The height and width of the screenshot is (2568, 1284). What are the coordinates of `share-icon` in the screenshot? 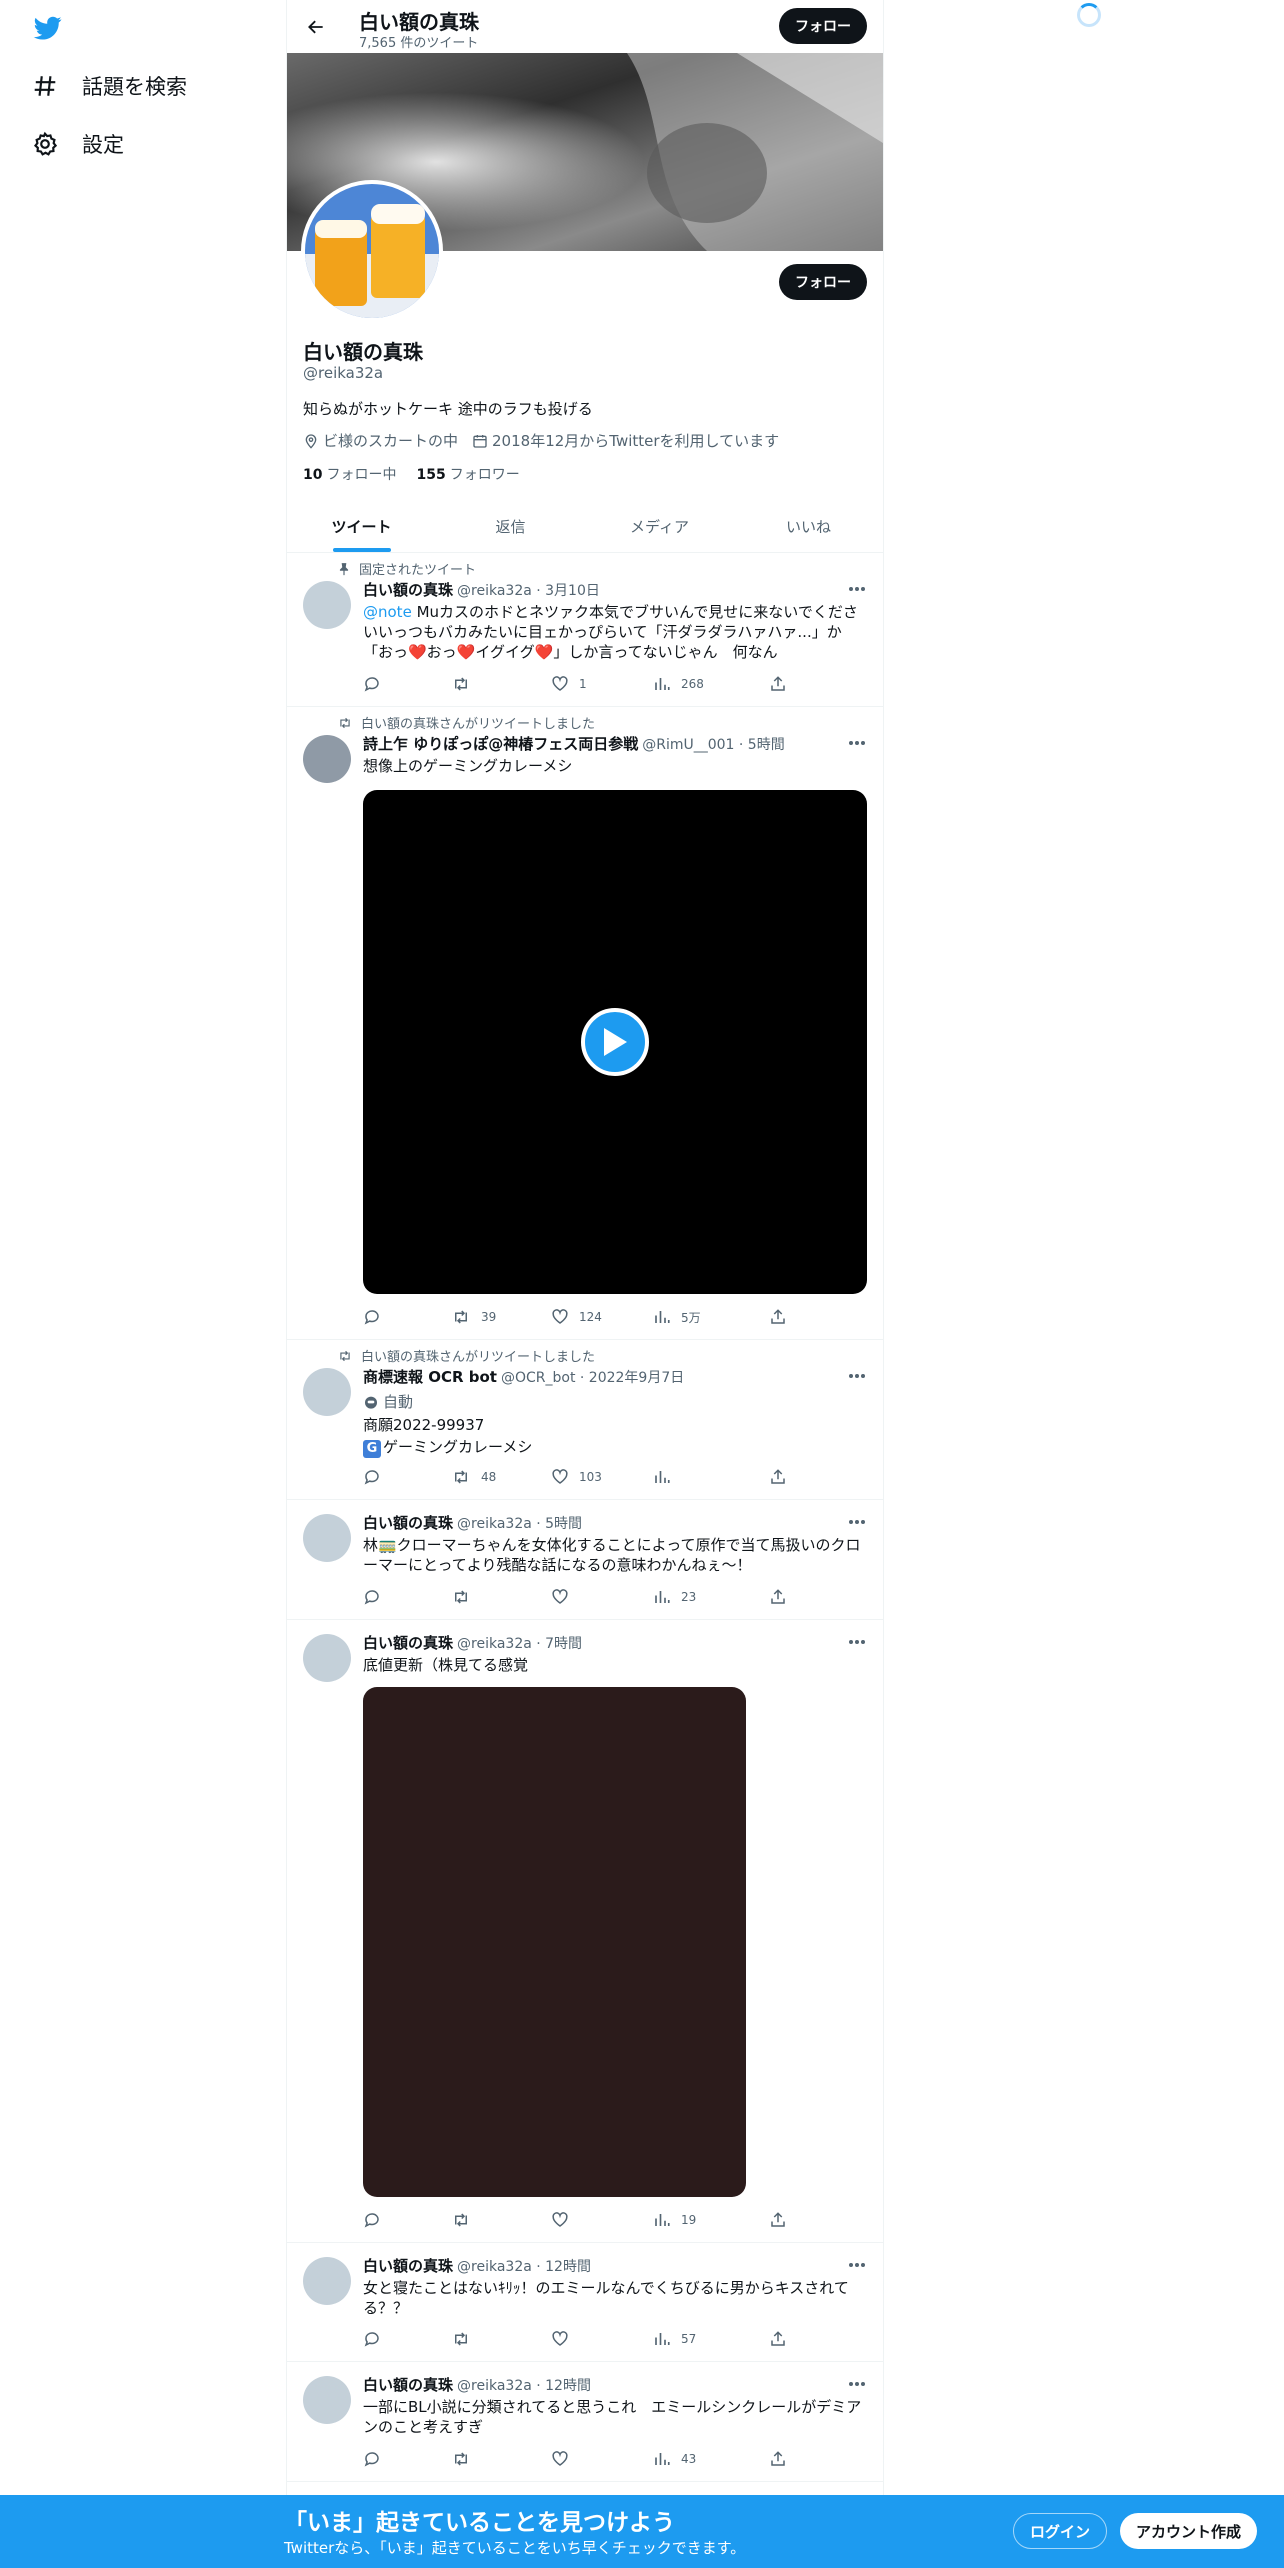 It's located at (778, 2458).